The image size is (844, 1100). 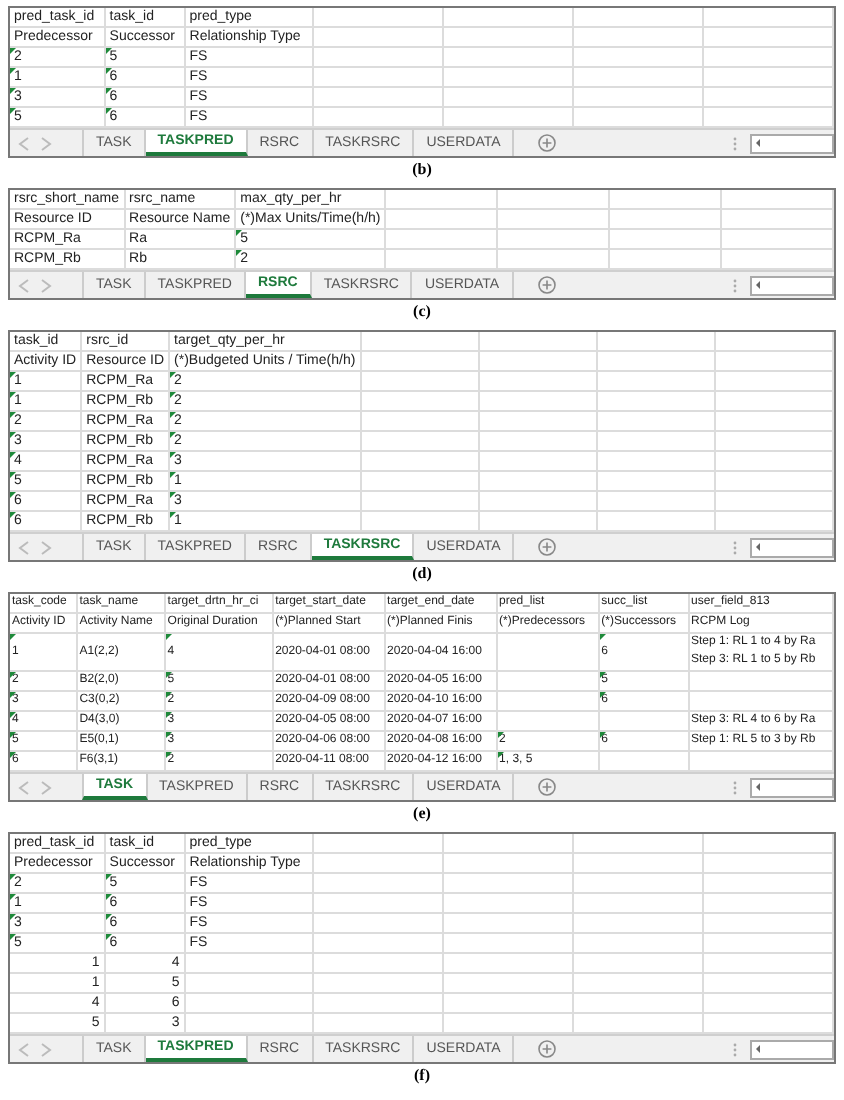 What do you see at coordinates (422, 312) in the screenshot?
I see `figure-caption: (c)` at bounding box center [422, 312].